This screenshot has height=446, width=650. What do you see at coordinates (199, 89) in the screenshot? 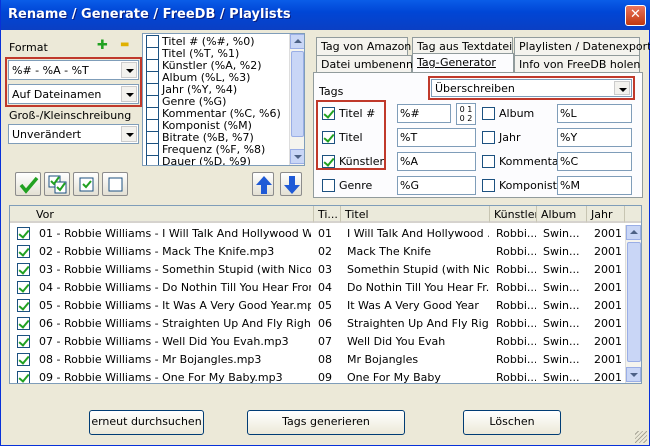
I see `placeholder-item: Jahr (%Y, %4)` at bounding box center [199, 89].